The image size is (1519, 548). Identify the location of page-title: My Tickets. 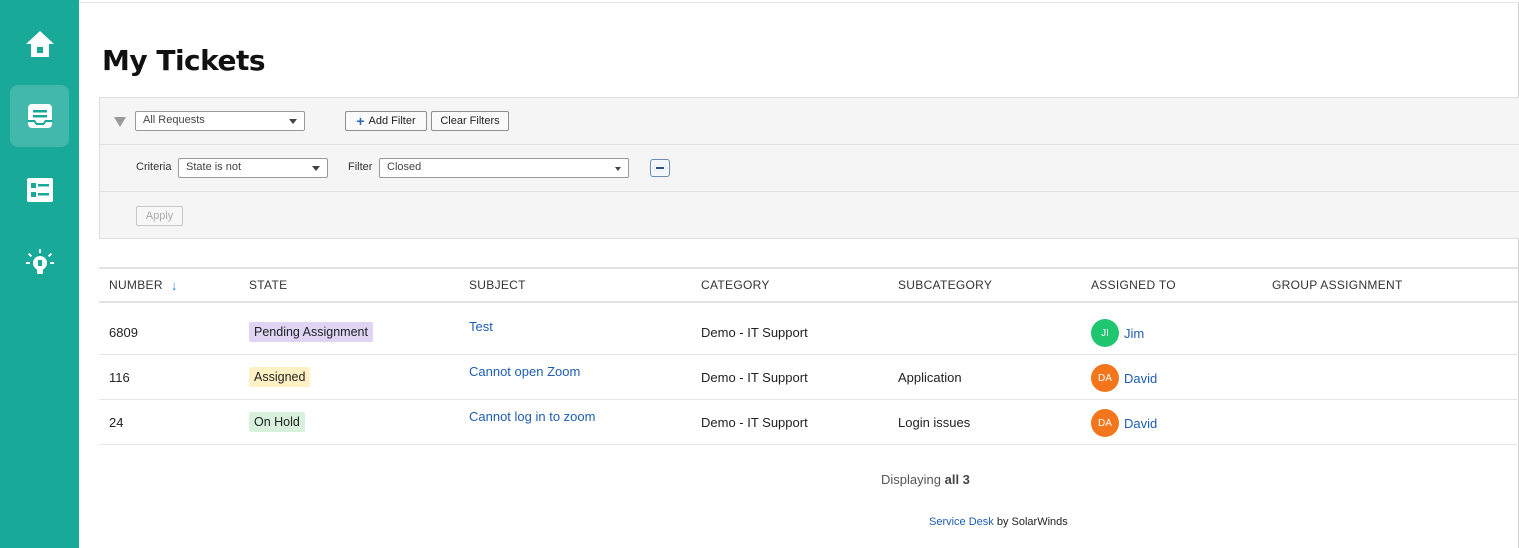
(184, 60).